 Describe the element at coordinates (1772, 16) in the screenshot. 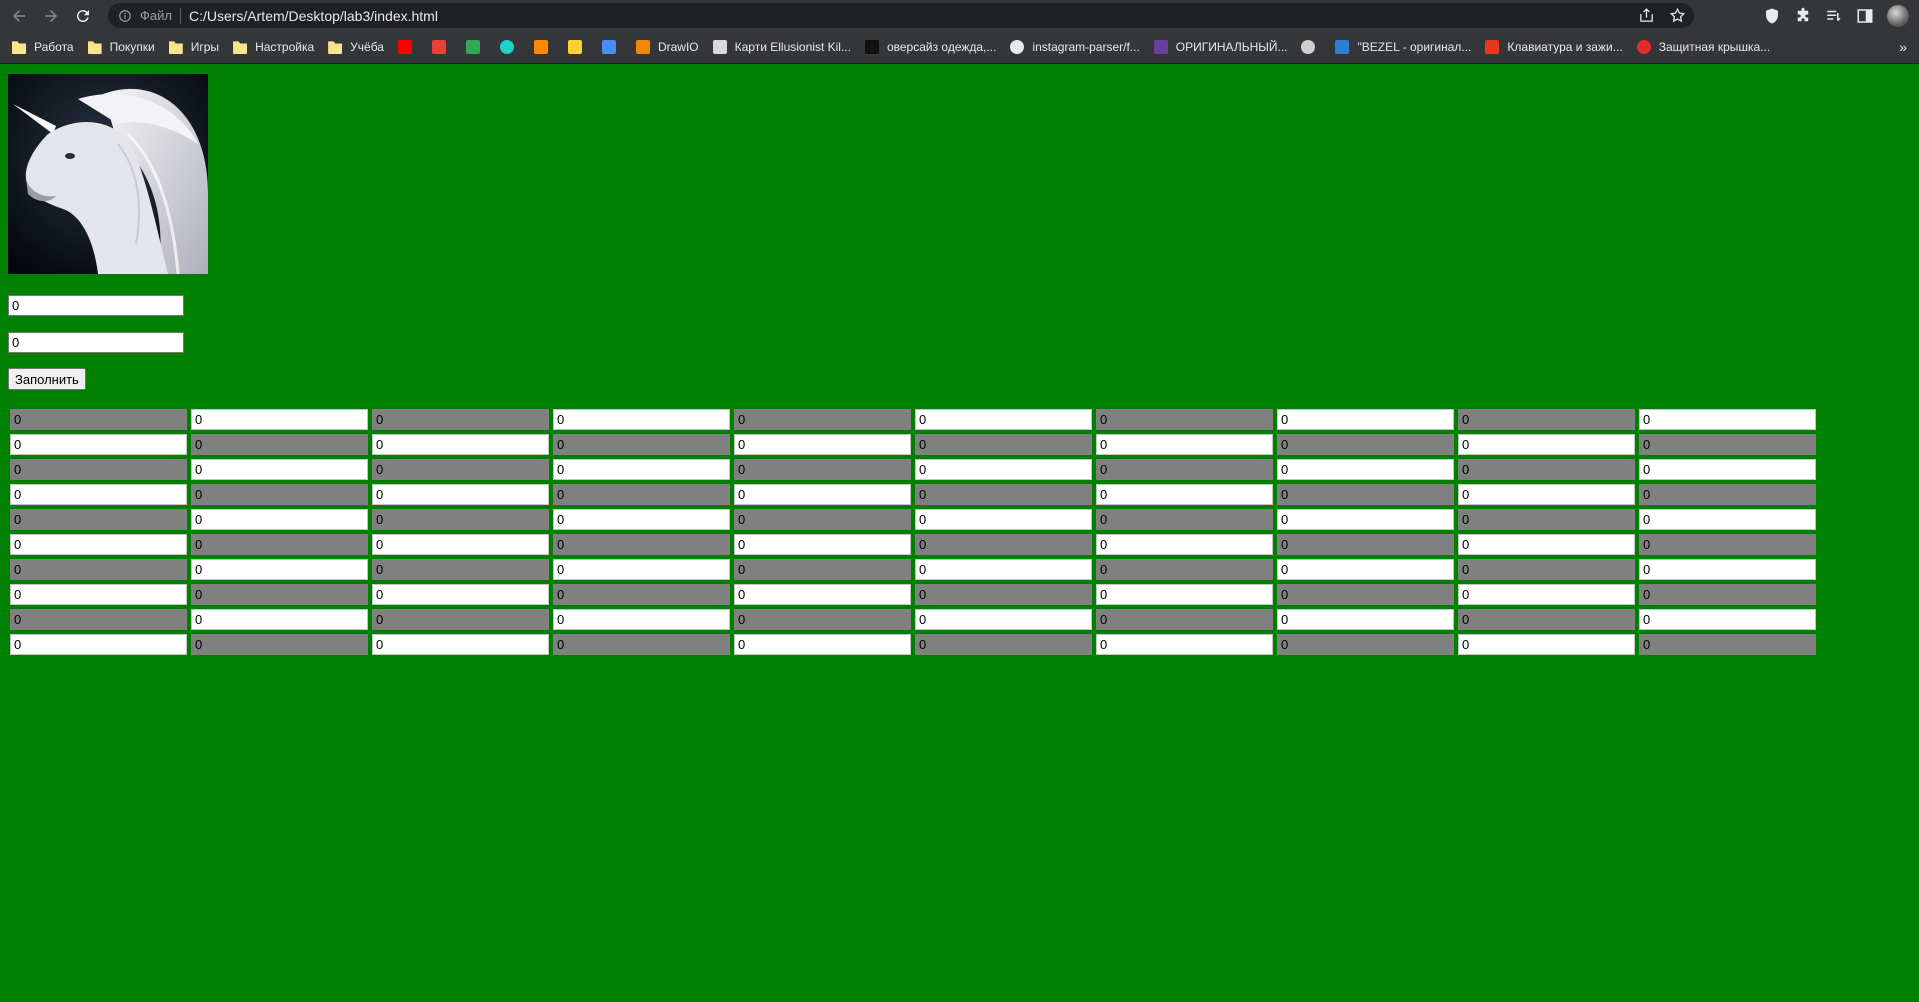

I see `extension-shield-icon` at that location.